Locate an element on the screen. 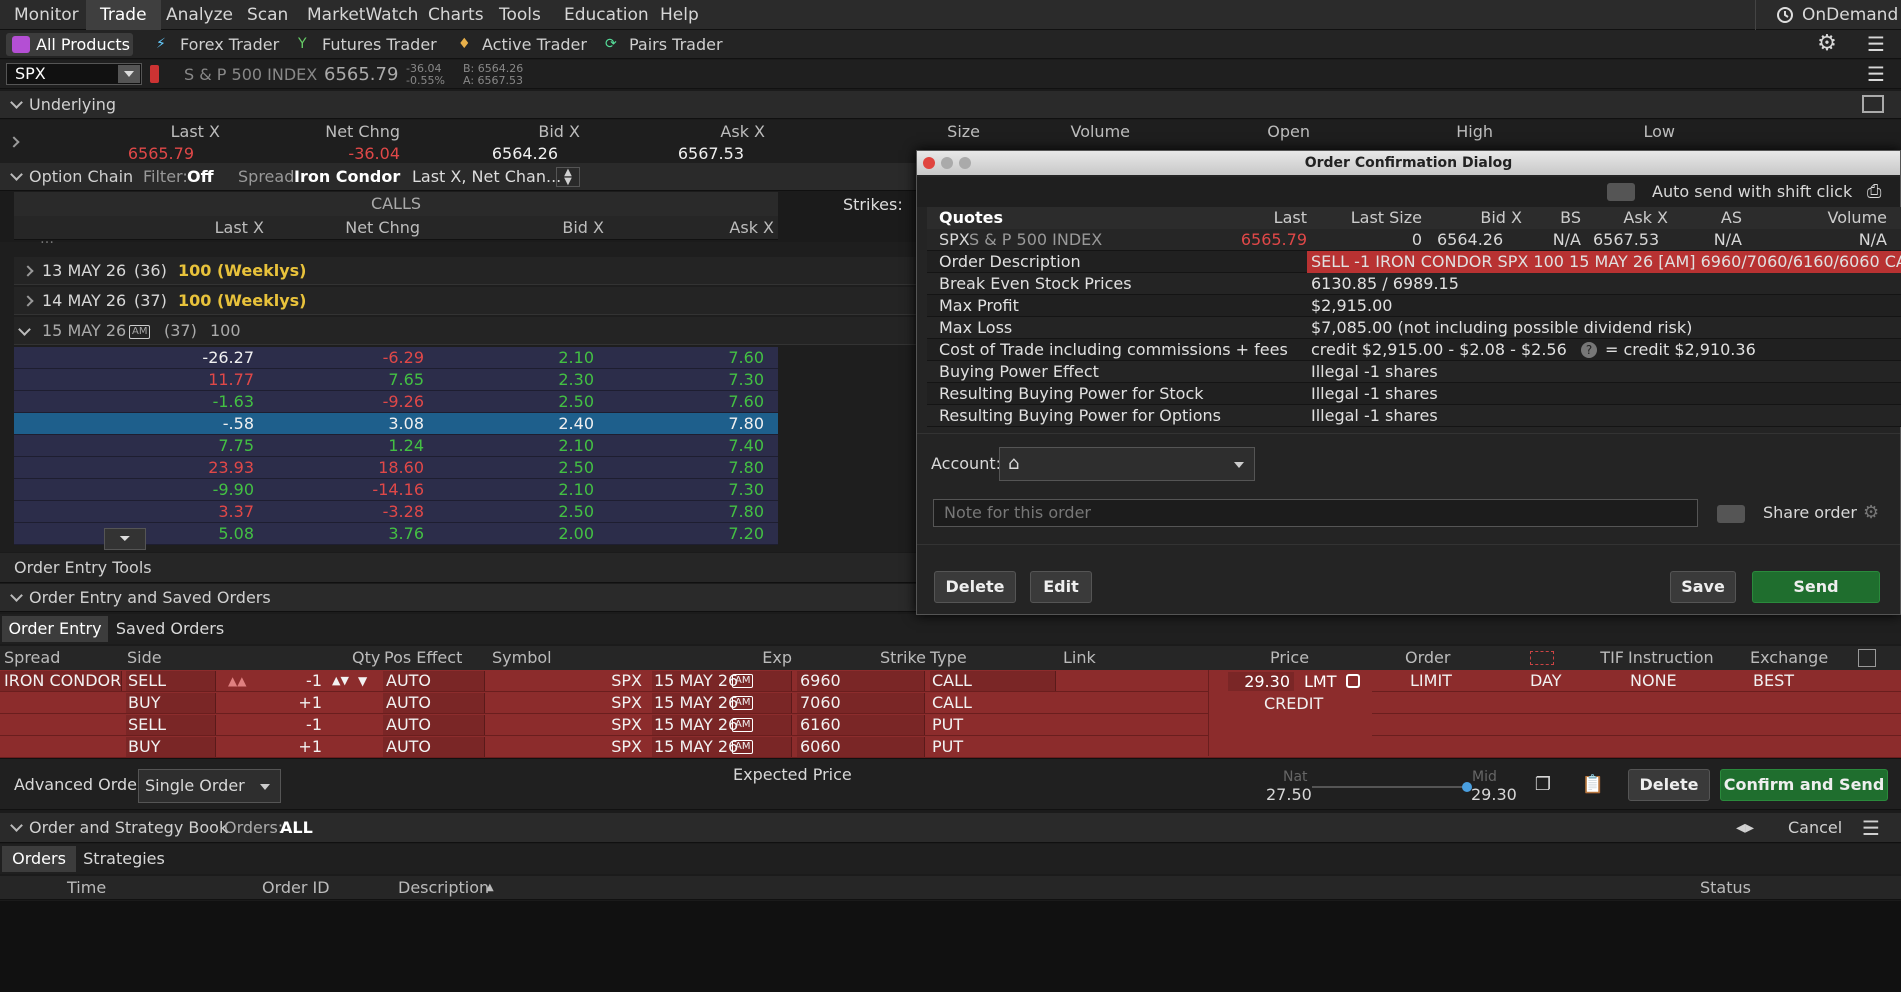 The image size is (1901, 992). maximize-icon is located at coordinates (965, 163).